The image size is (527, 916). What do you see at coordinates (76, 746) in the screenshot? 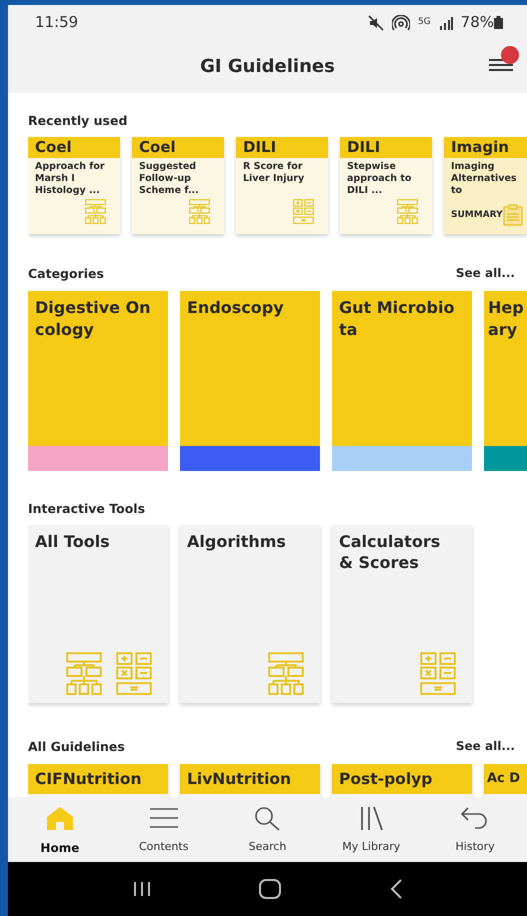
I see `section-heading: All Guidelines` at bounding box center [76, 746].